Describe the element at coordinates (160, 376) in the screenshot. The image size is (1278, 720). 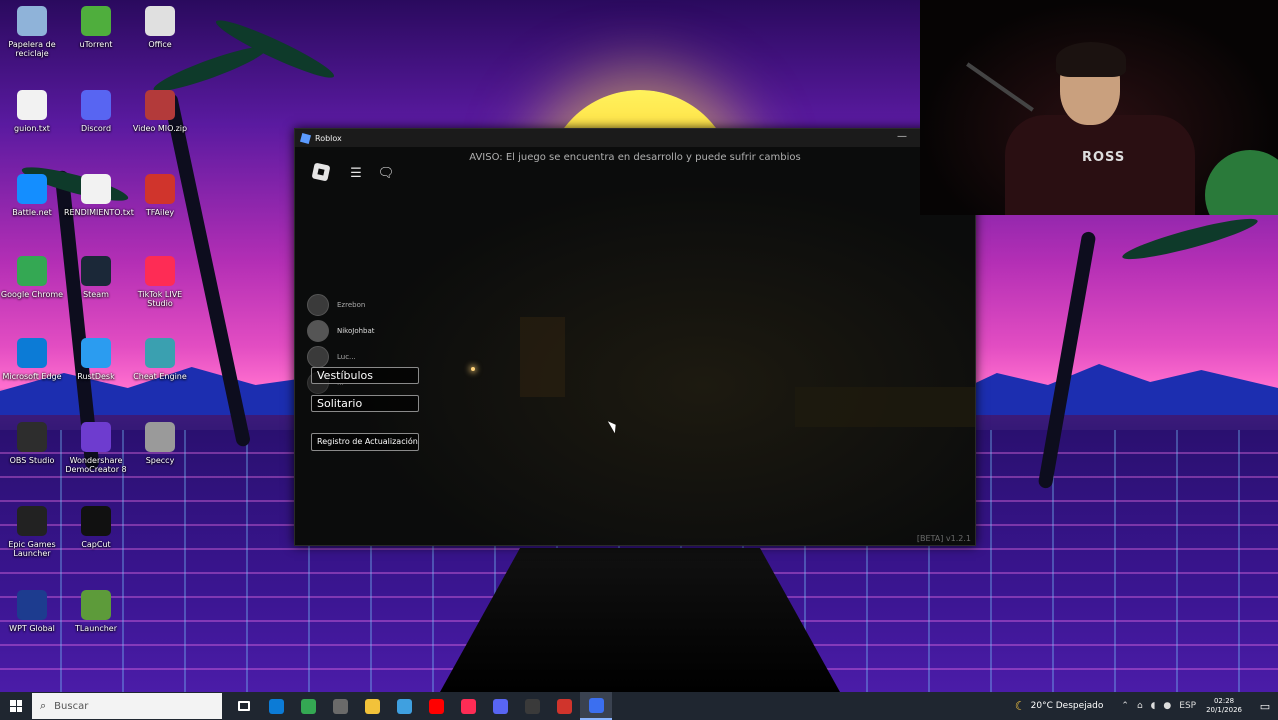
I see `desktop-icon-label: Cheat Engine` at that location.